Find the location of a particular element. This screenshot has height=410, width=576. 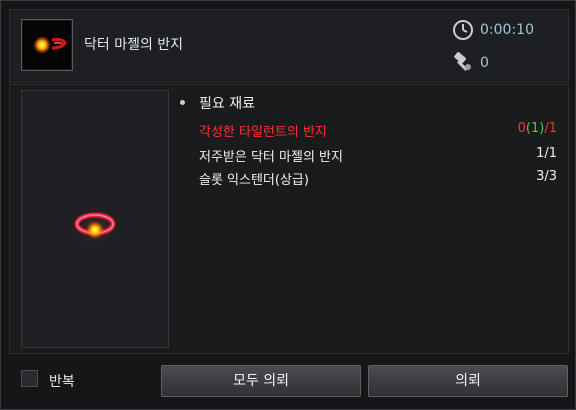

materials-heading: 필요 재료 is located at coordinates (227, 104).